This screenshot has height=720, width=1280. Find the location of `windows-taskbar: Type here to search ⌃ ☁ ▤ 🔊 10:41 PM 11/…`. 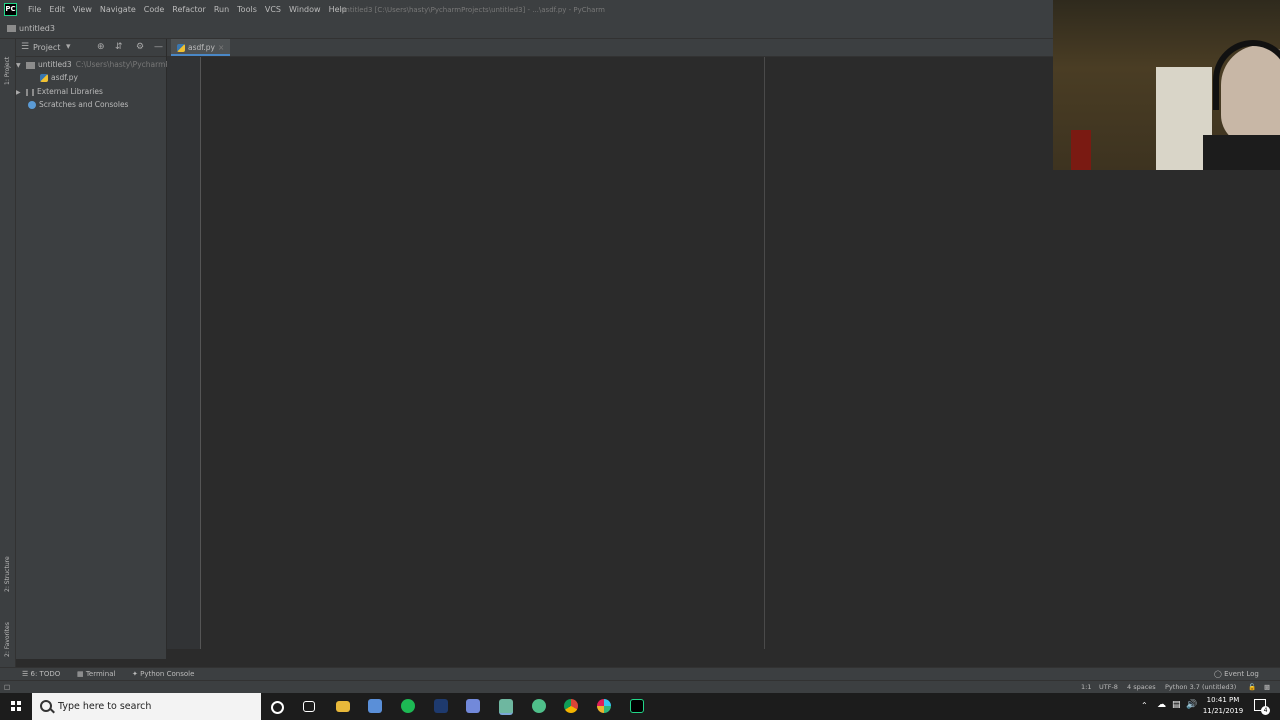

windows-taskbar: Type here to search ⌃ ☁ ▤ 🔊 10:41 PM 11/… is located at coordinates (640, 706).